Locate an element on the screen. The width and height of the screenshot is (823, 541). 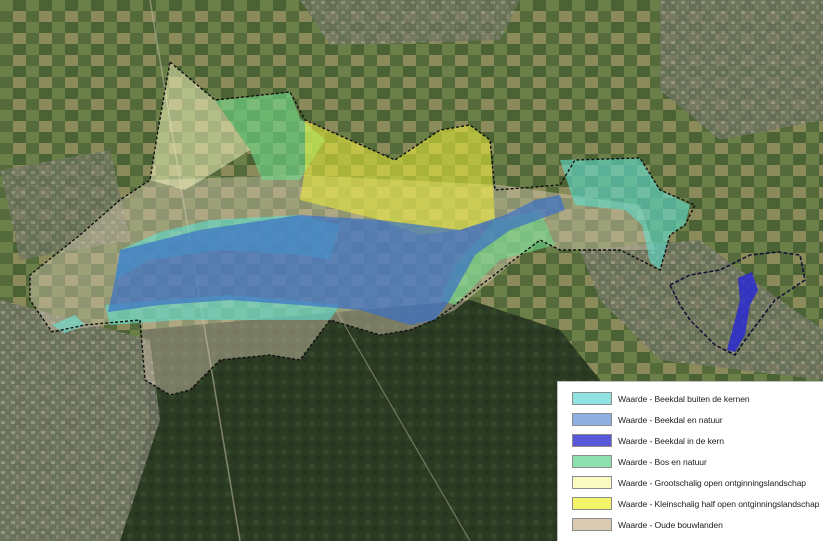
legend-item-beekdal-in-de-kern: Waarde - Beekdal in de kern is located at coordinates (697, 440).